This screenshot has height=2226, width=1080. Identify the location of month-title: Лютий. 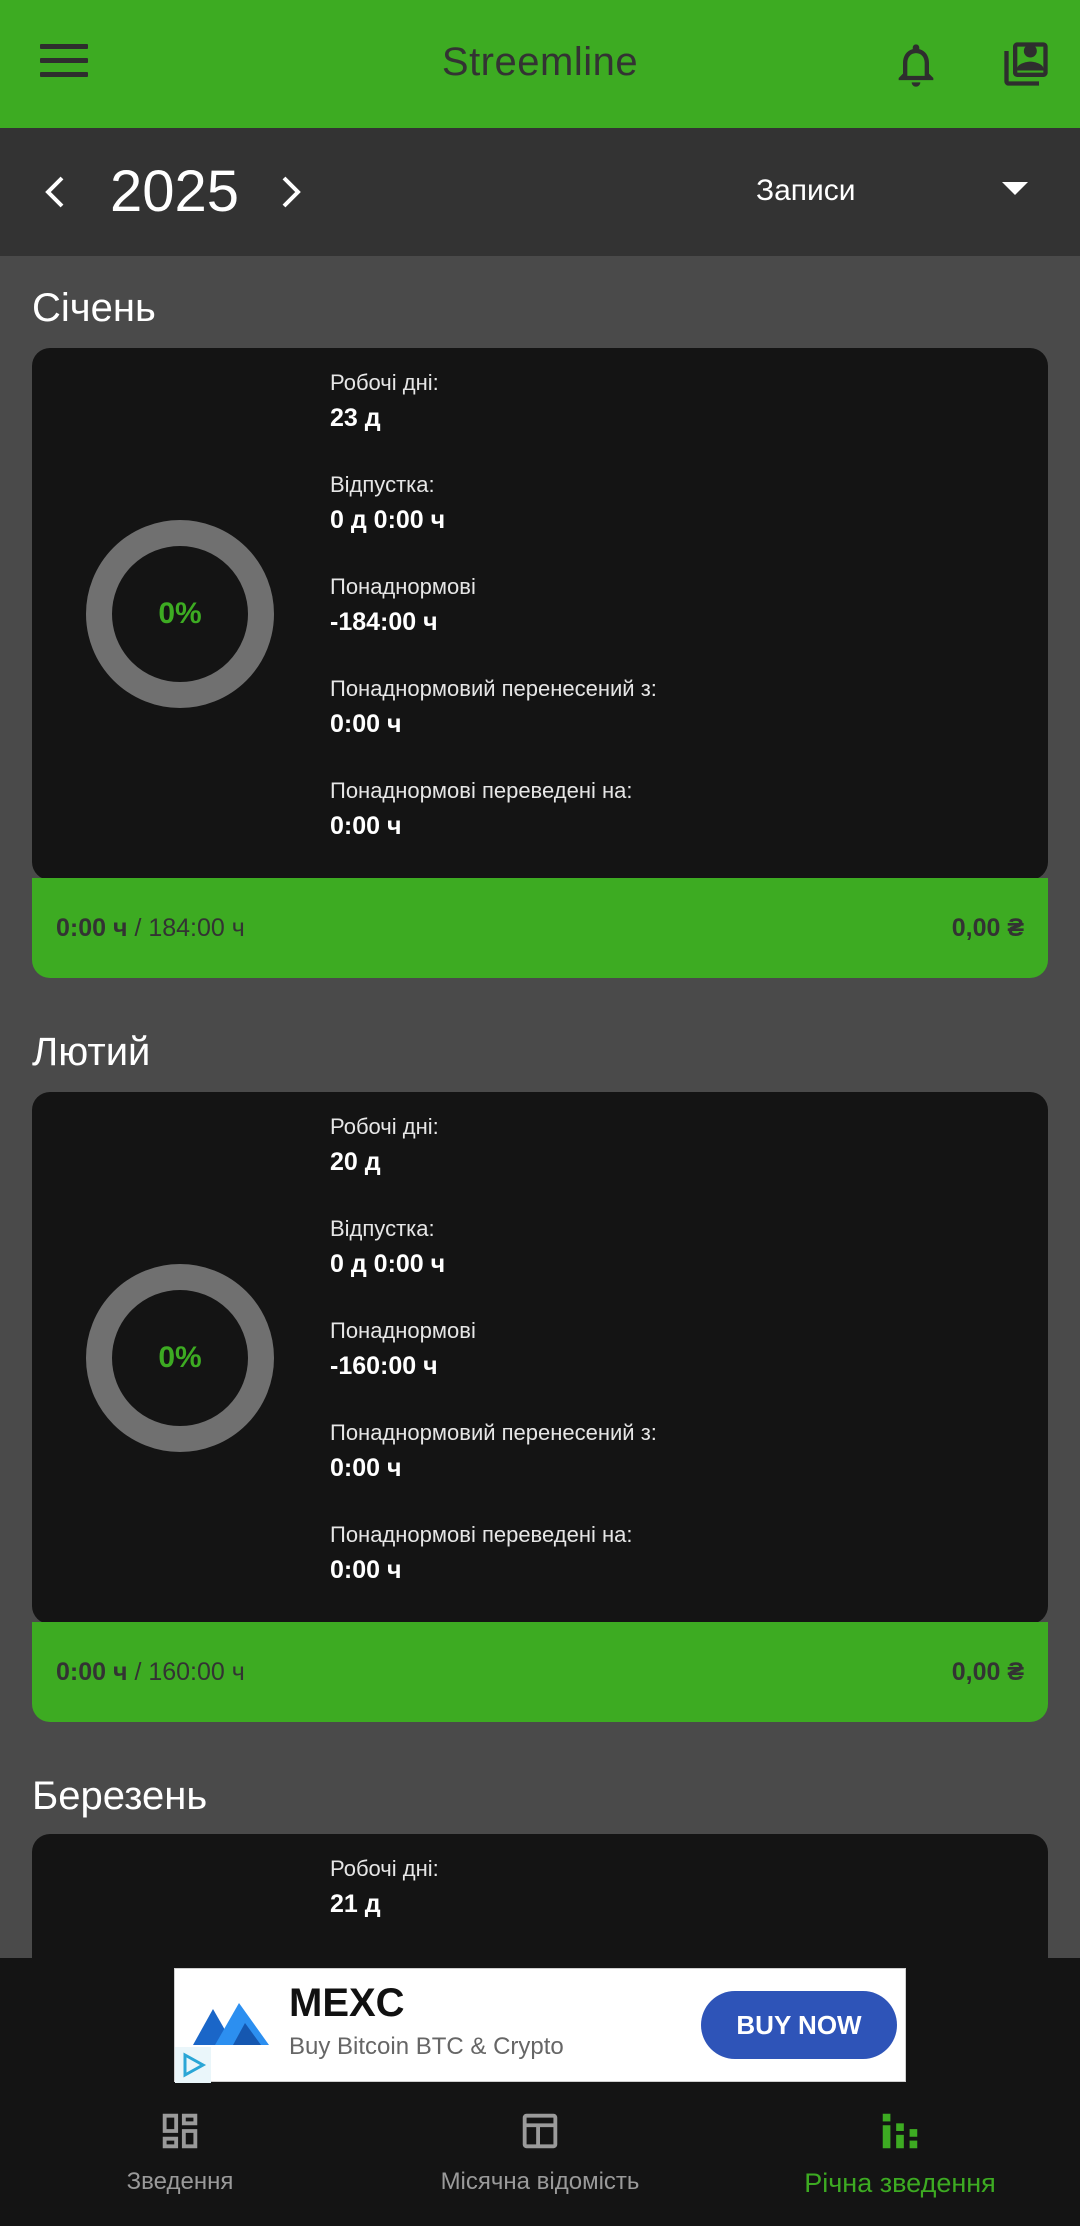
(91, 1052).